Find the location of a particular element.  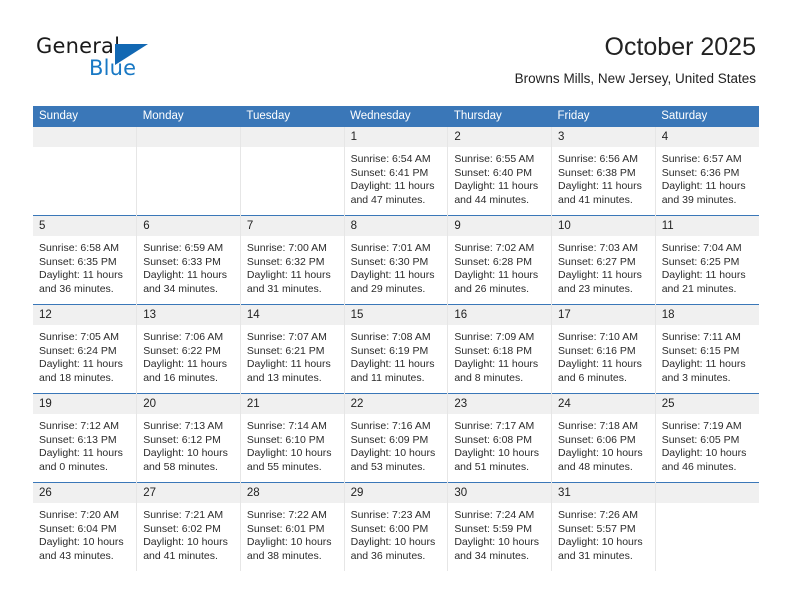

sunset-text: Sunset: 6:28 PM is located at coordinates (493, 261).